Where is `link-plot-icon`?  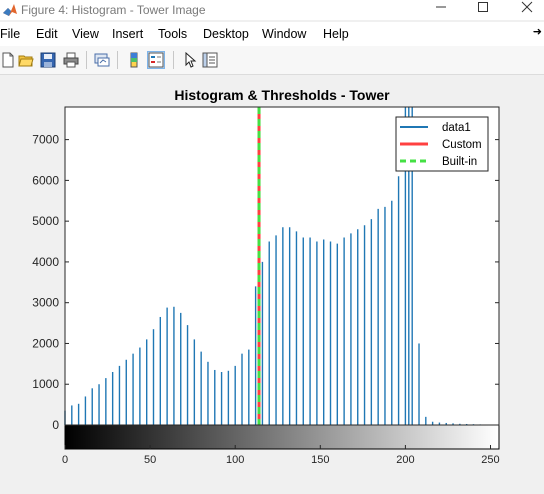 link-plot-icon is located at coordinates (102, 60).